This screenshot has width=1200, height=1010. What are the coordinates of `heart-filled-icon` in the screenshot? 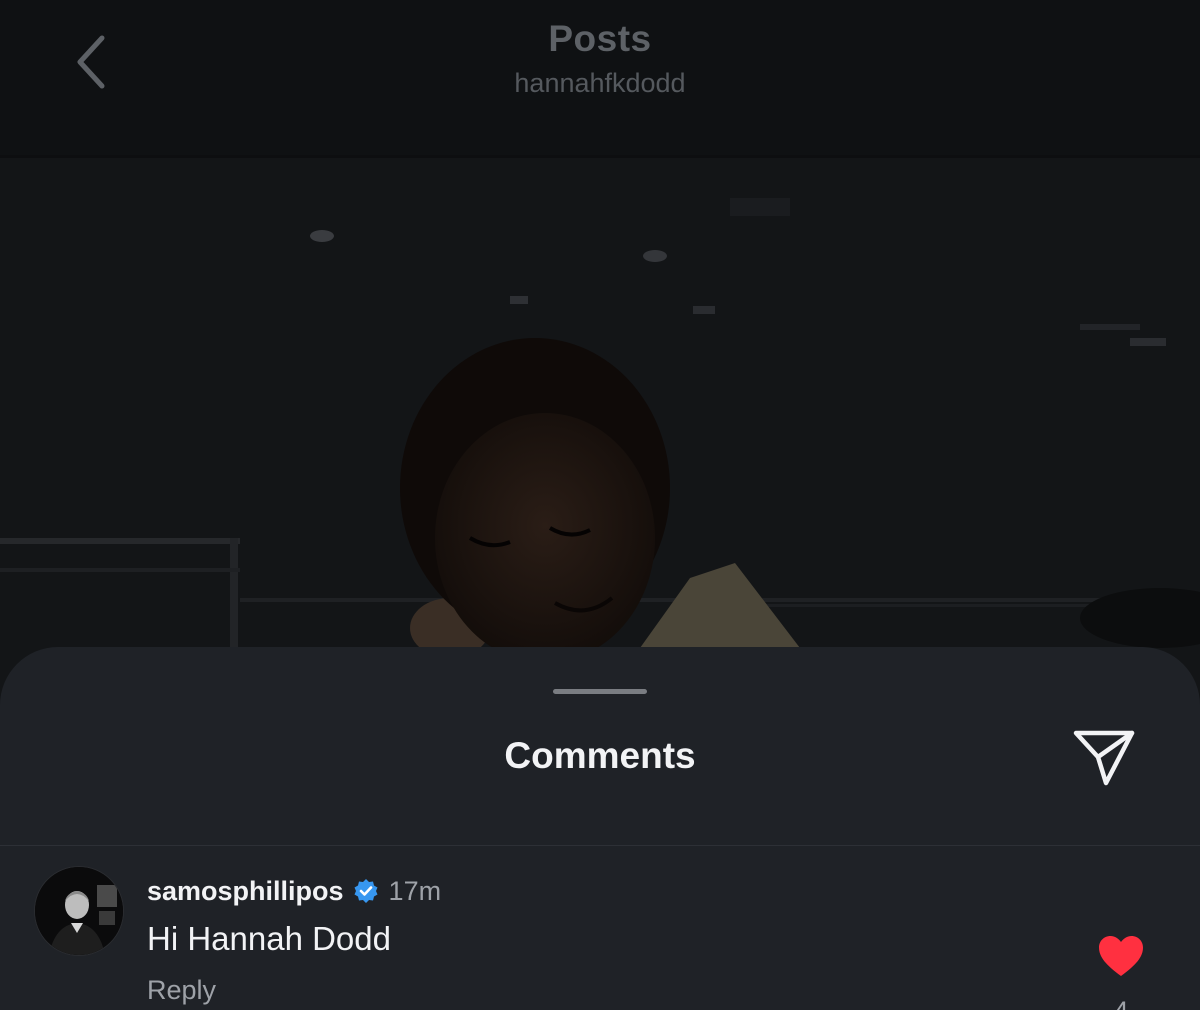 It's located at (1121, 956).